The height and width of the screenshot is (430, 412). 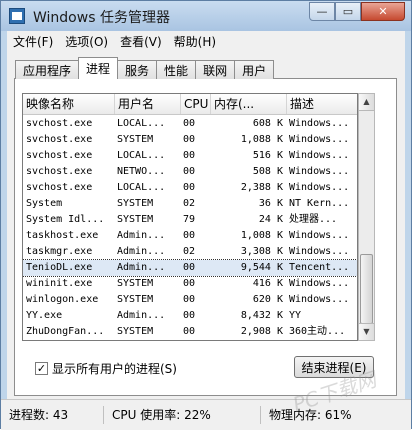 I want to click on process-memory-cell: 9,544 K, so click(x=261, y=267).